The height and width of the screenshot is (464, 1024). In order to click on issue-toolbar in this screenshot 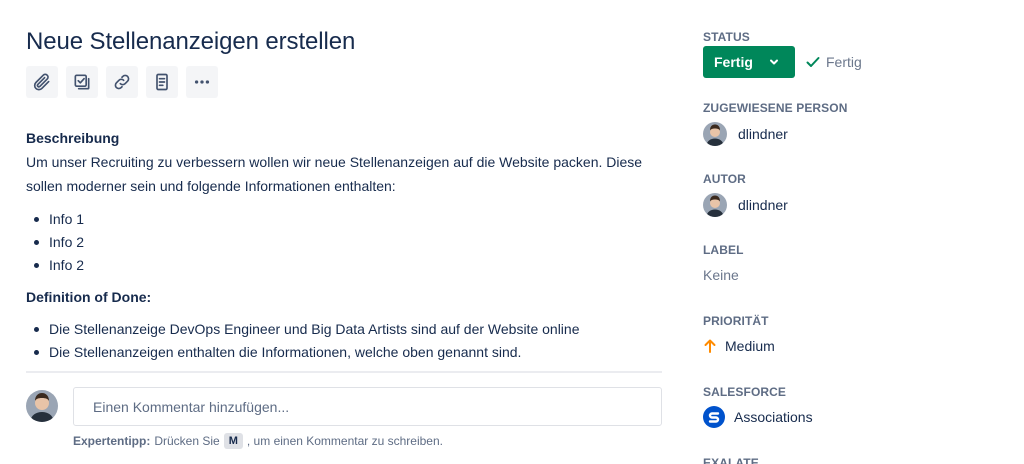, I will do `click(122, 82)`.